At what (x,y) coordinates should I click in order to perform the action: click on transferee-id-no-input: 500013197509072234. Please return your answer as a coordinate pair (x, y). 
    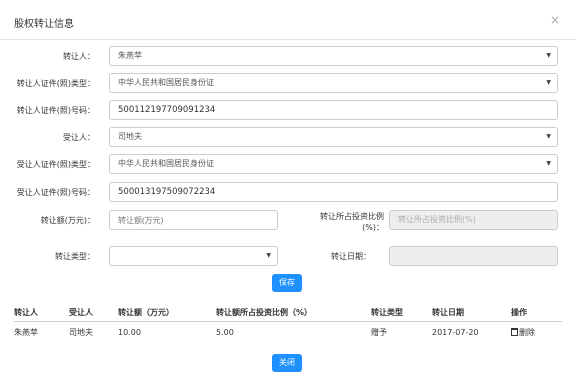
    Looking at the image, I should click on (333, 192).